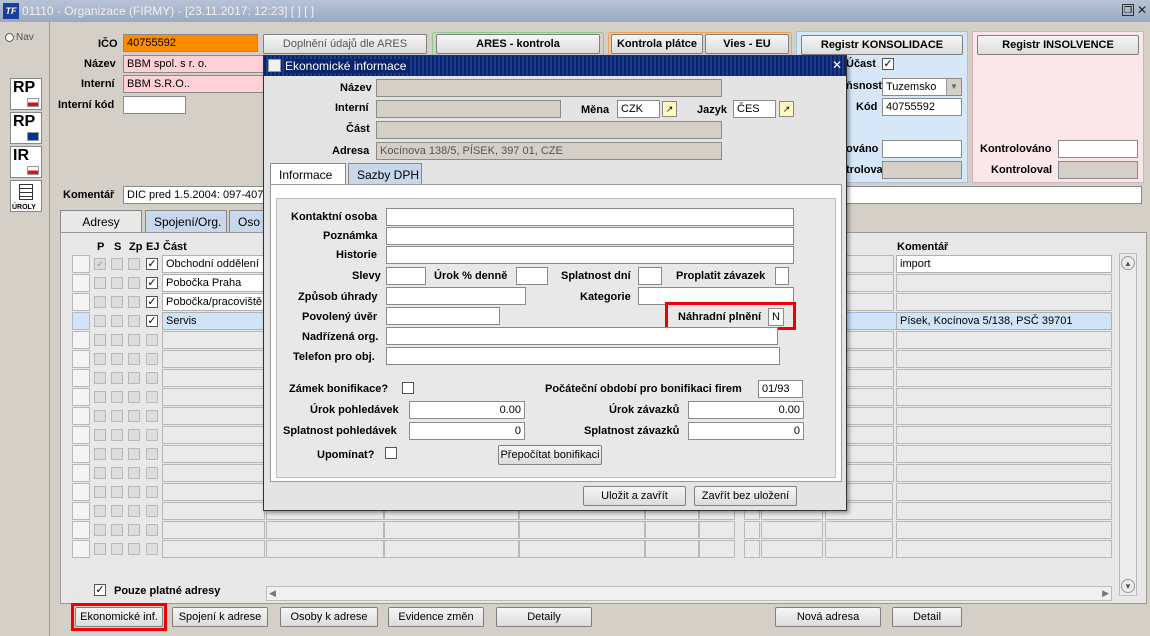  Describe the element at coordinates (994, 195) in the screenshot. I see `komentar-field-tail` at that location.